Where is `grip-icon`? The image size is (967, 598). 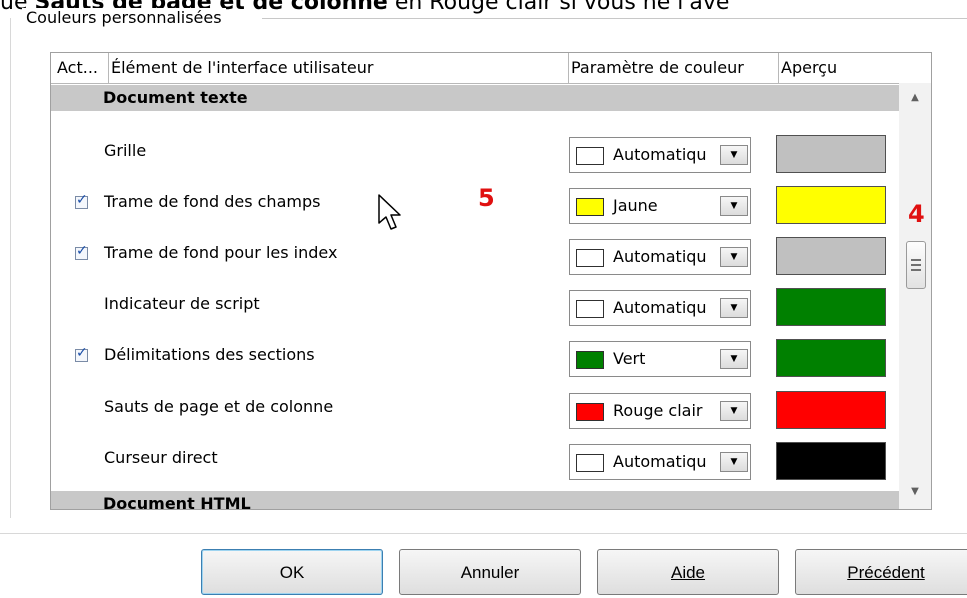
grip-icon is located at coordinates (916, 265).